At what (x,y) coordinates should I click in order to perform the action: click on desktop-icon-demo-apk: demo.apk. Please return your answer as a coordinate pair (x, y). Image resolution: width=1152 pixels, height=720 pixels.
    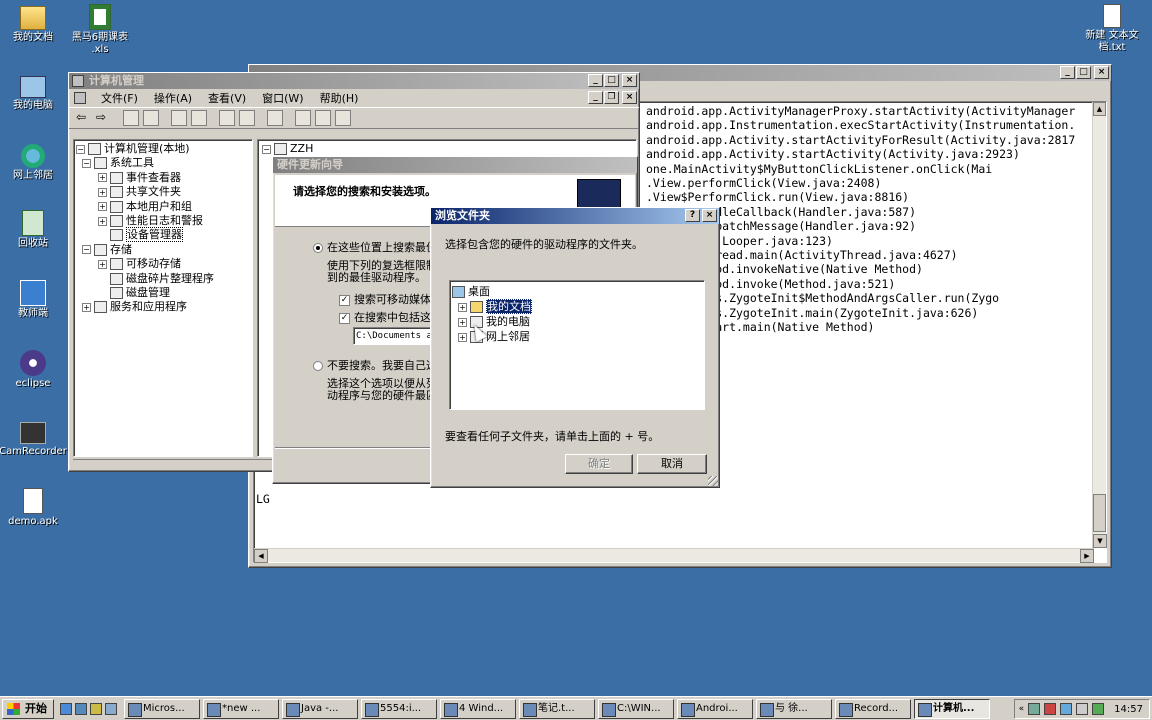
    Looking at the image, I should click on (36, 507).